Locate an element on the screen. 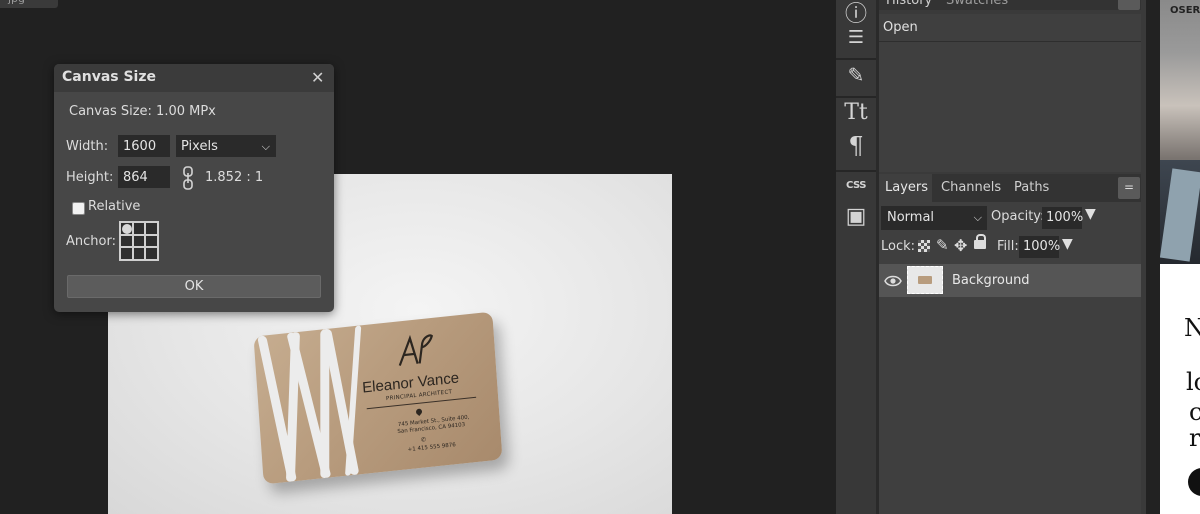 This screenshot has height=514, width=1200. layer-thumbnail is located at coordinates (925, 280).